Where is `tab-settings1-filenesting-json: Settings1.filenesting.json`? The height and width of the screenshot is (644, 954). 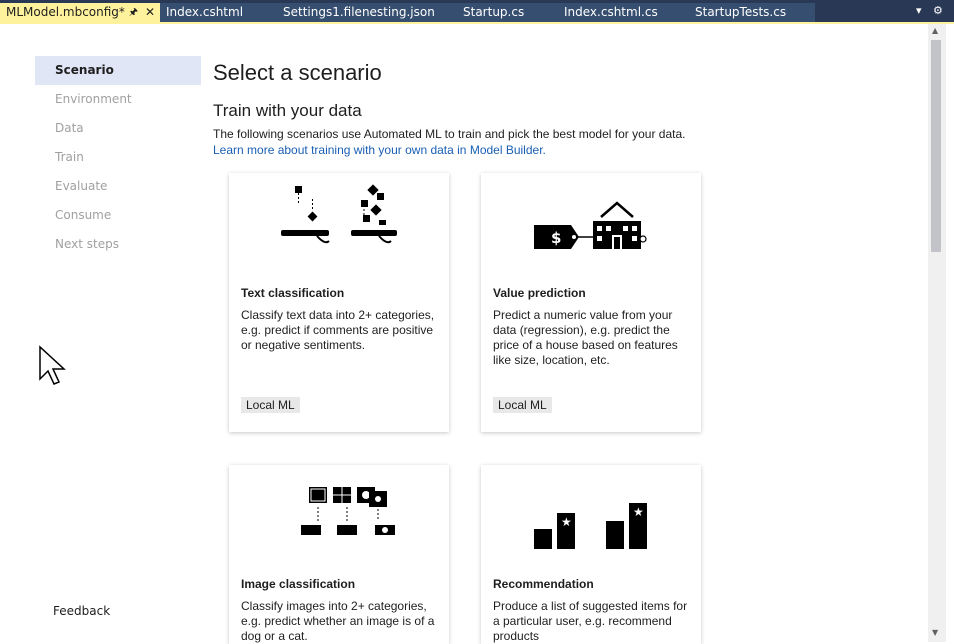
tab-settings1-filenesting-json: Settings1.filenesting.json is located at coordinates (367, 12).